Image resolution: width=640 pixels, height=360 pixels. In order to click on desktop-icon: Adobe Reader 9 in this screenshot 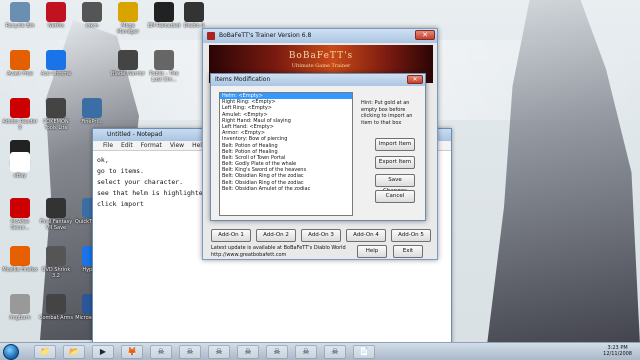, I will do `click(20, 114)`.